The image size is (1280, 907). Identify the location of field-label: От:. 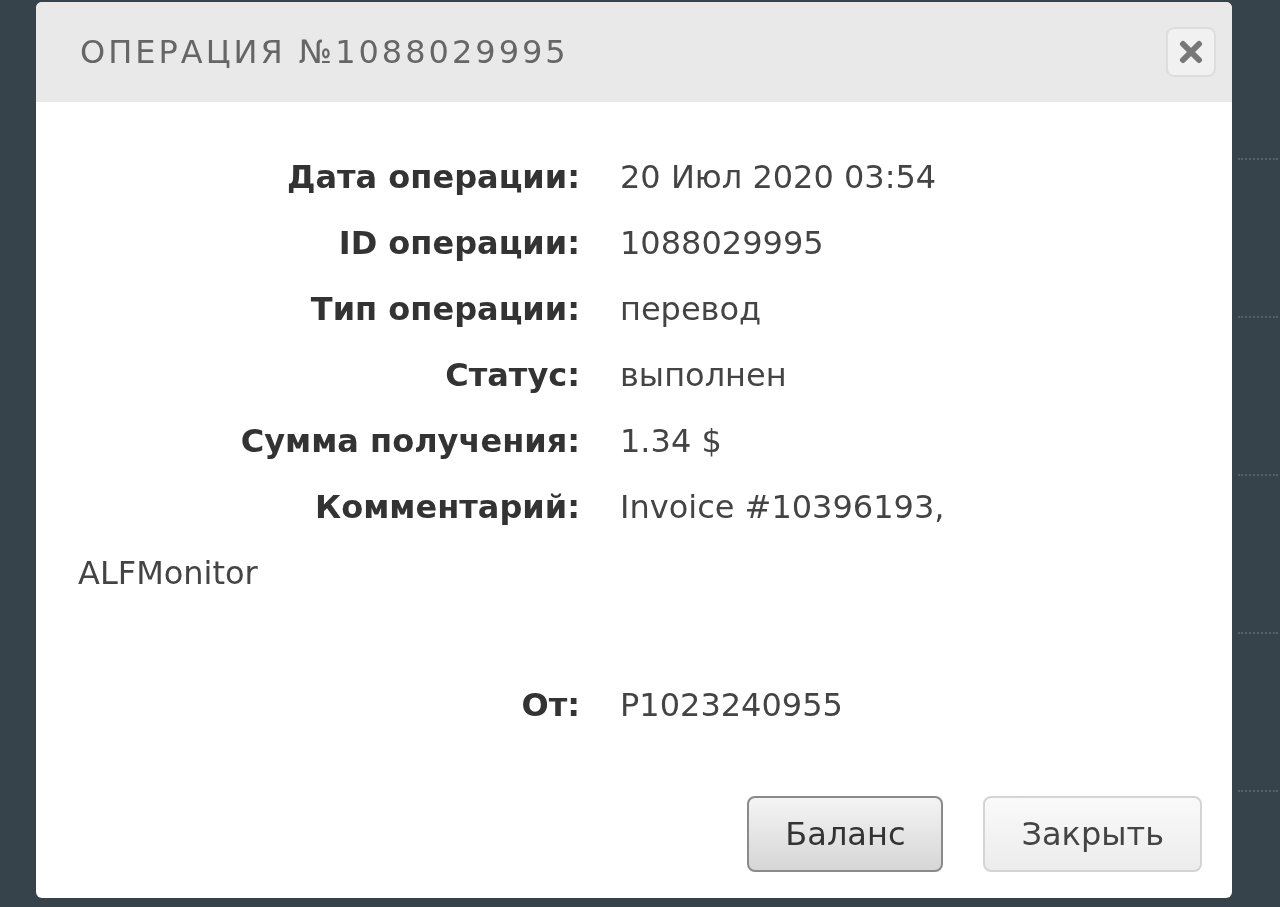
(550, 705).